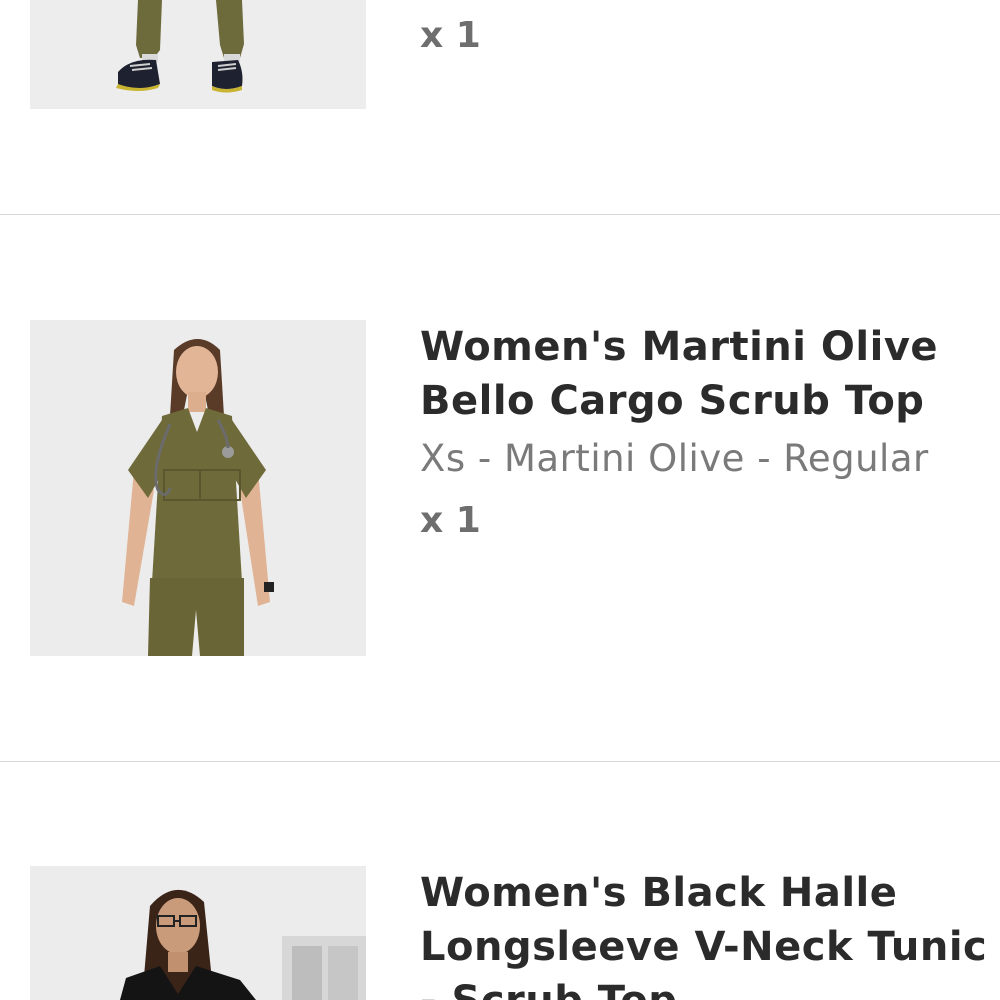 This screenshot has width=1000, height=1000. Describe the element at coordinates (710, 401) in the screenshot. I see `product-title-line-2: Bello Cargo Scrub Top` at that location.